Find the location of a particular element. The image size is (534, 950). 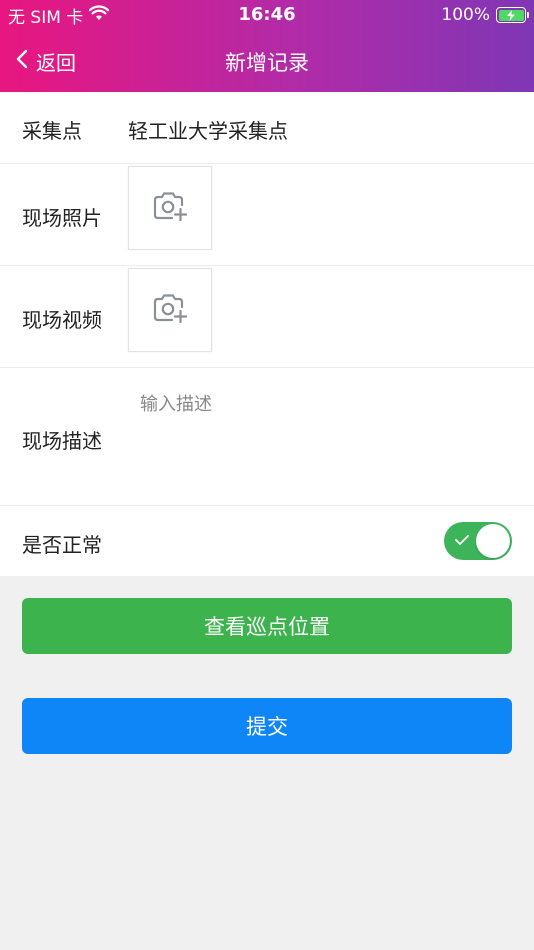

photo-upload-button is located at coordinates (170, 208).